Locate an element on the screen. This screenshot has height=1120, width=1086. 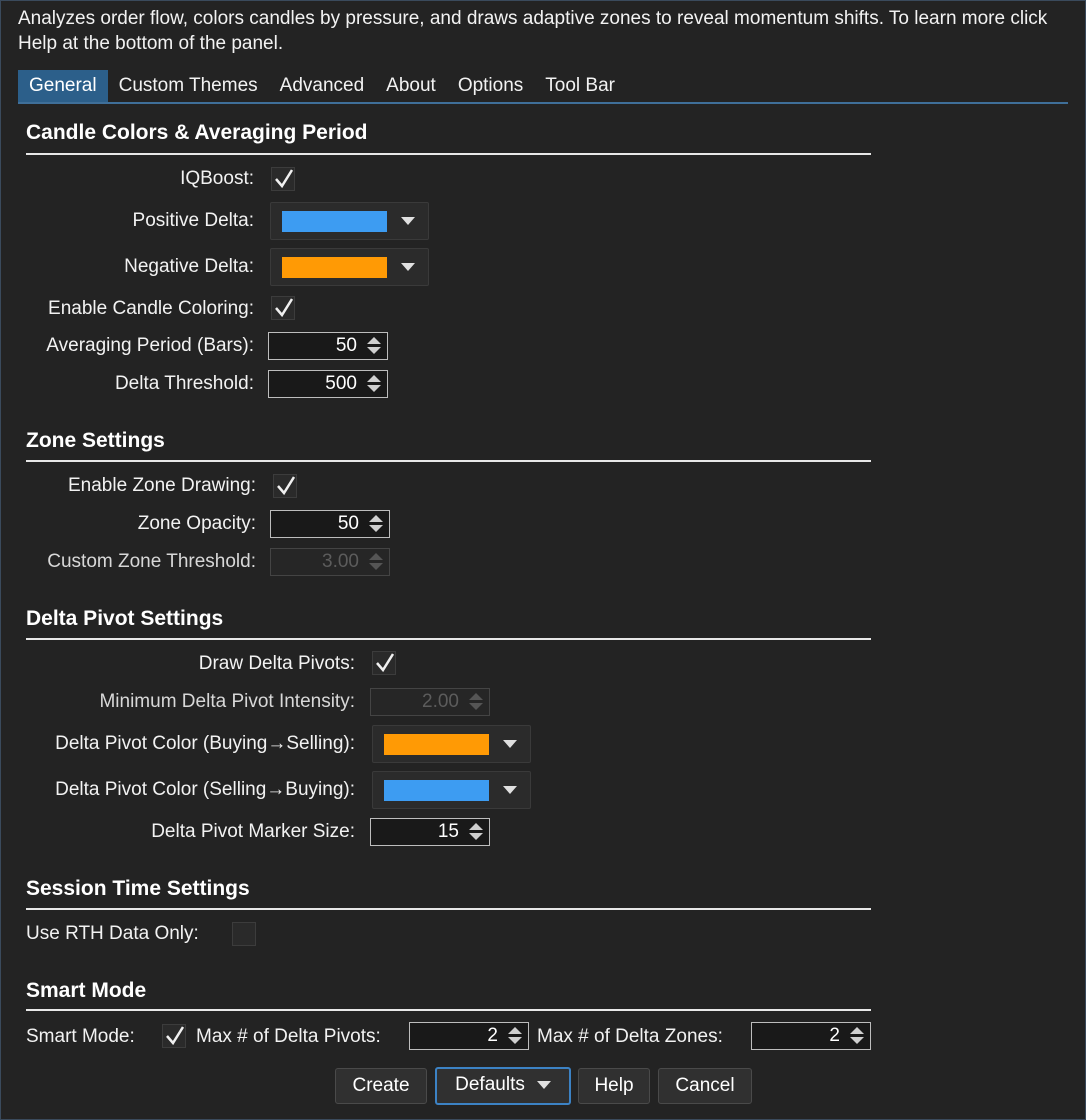
min-intensity-label: Minimum Delta Pivot Intensity: is located at coordinates (227, 701).